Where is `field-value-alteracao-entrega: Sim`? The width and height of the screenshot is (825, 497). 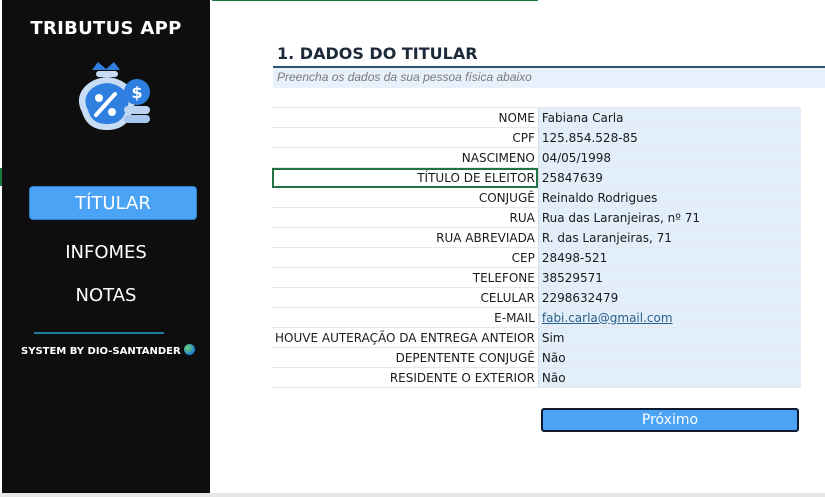 field-value-alteracao-entrega: Sim is located at coordinates (669, 337).